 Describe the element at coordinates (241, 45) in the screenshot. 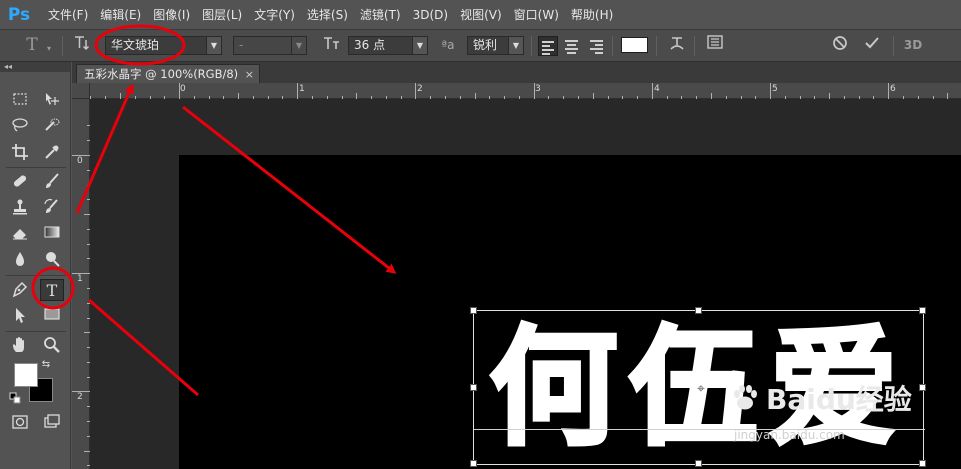

I see `font-style-value: -` at that location.